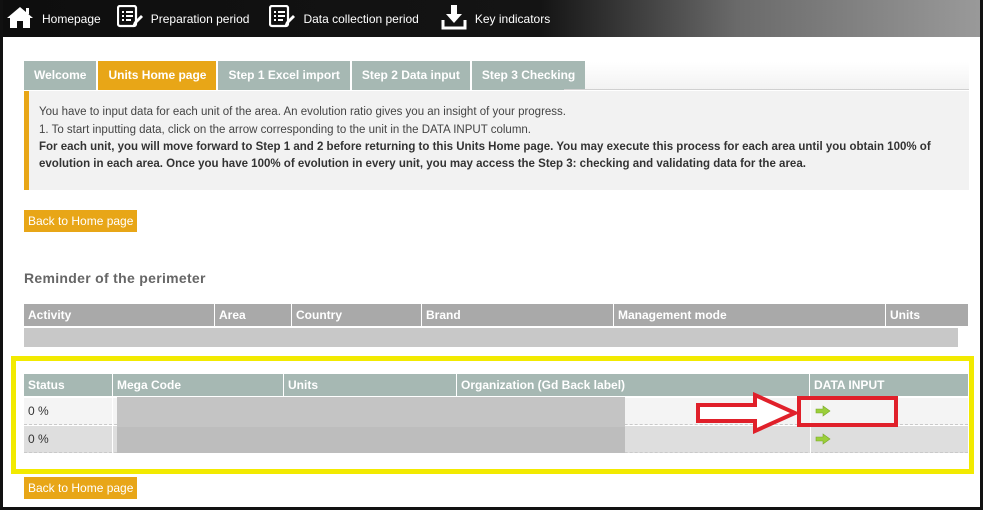  I want to click on nav-data-collection-period: Data collection period, so click(343, 18).